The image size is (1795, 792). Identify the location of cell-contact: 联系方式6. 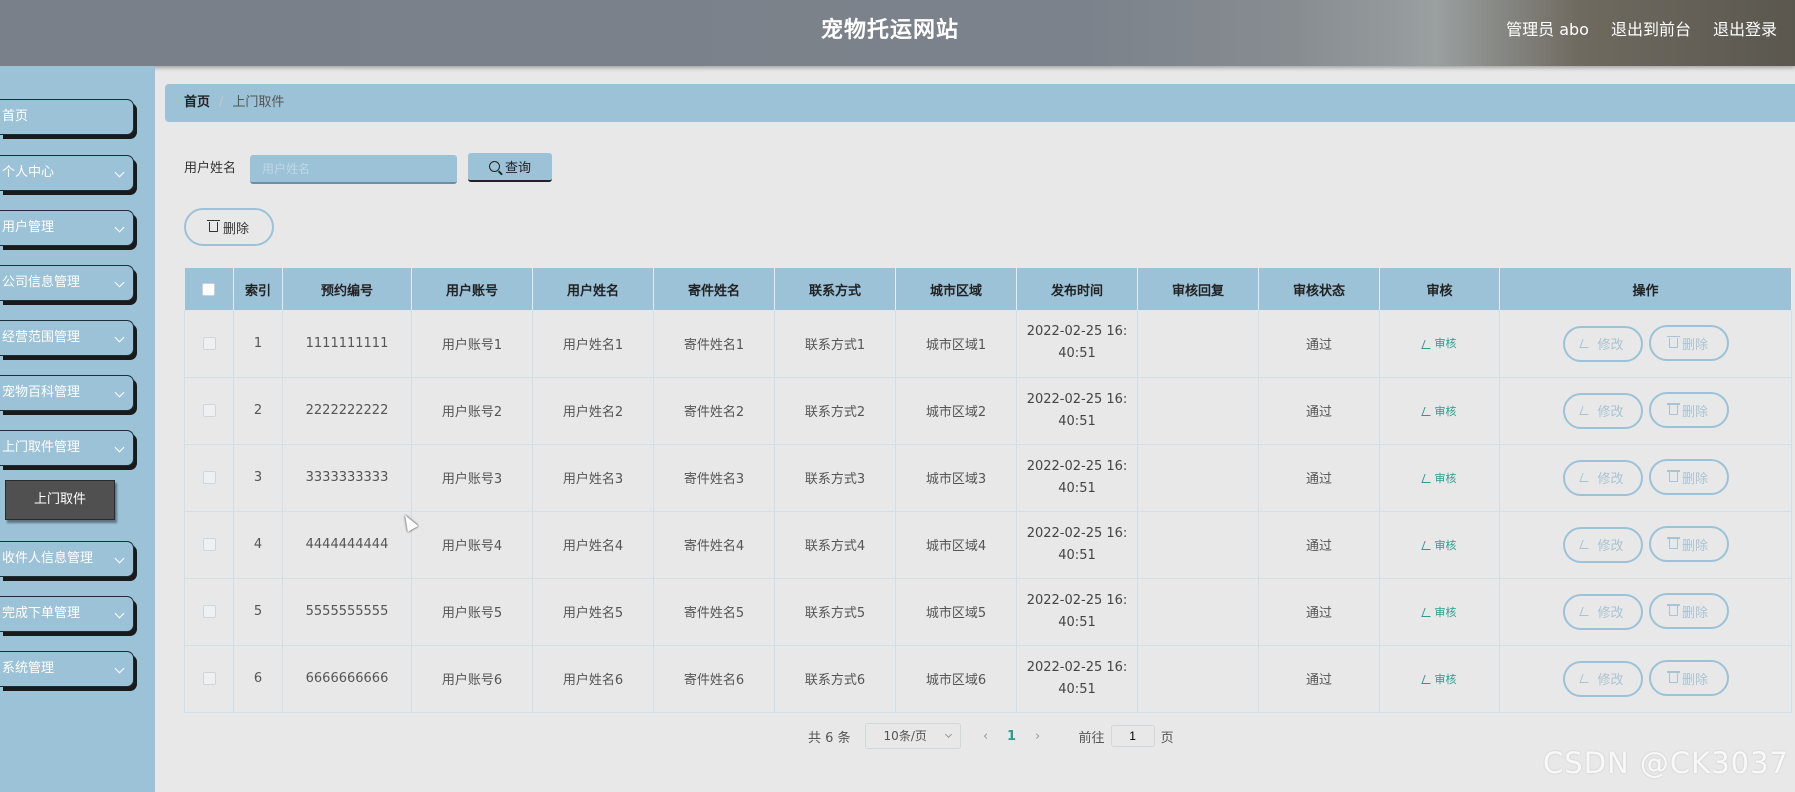
(835, 679).